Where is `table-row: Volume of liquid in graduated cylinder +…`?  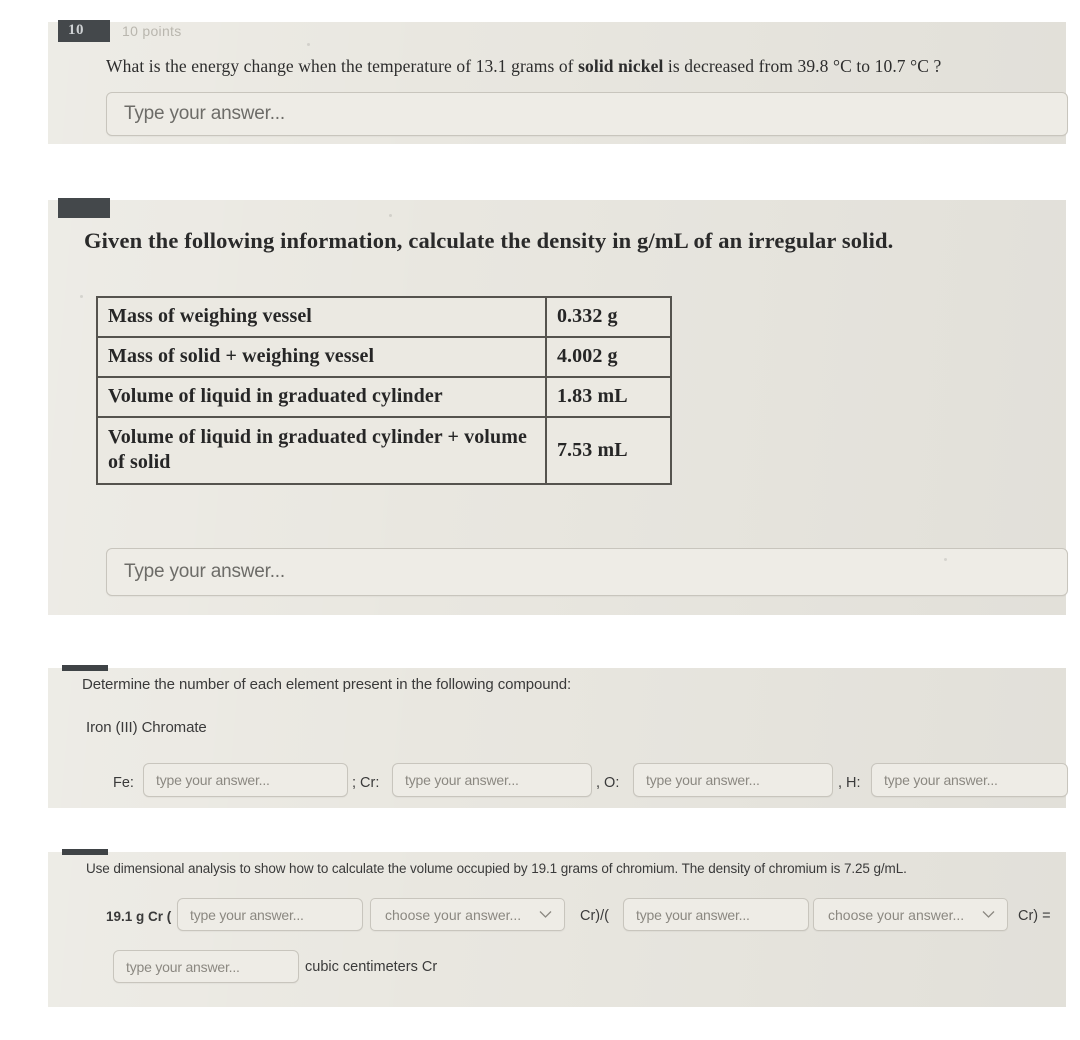
table-row: Volume of liquid in graduated cylinder +… is located at coordinates (384, 450).